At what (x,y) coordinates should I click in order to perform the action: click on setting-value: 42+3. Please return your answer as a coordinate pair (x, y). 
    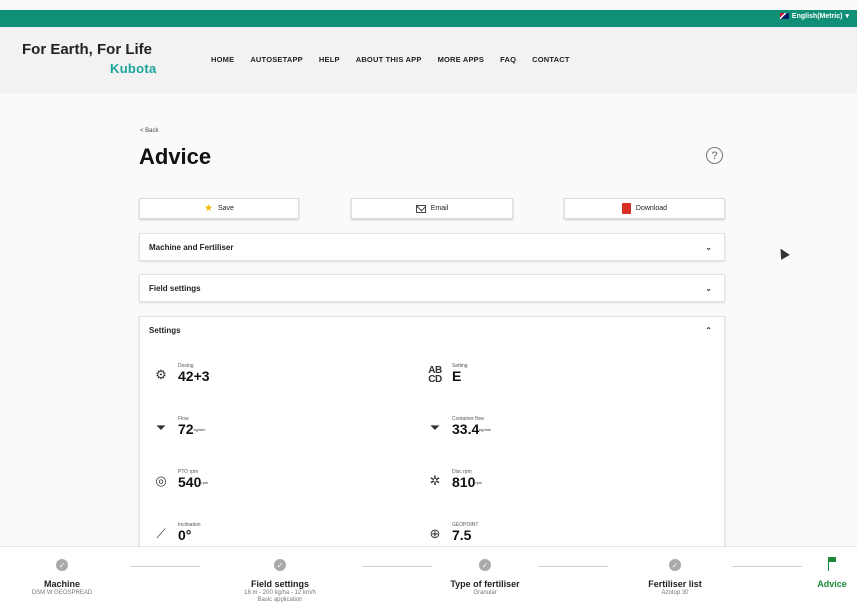
    Looking at the image, I should click on (194, 376).